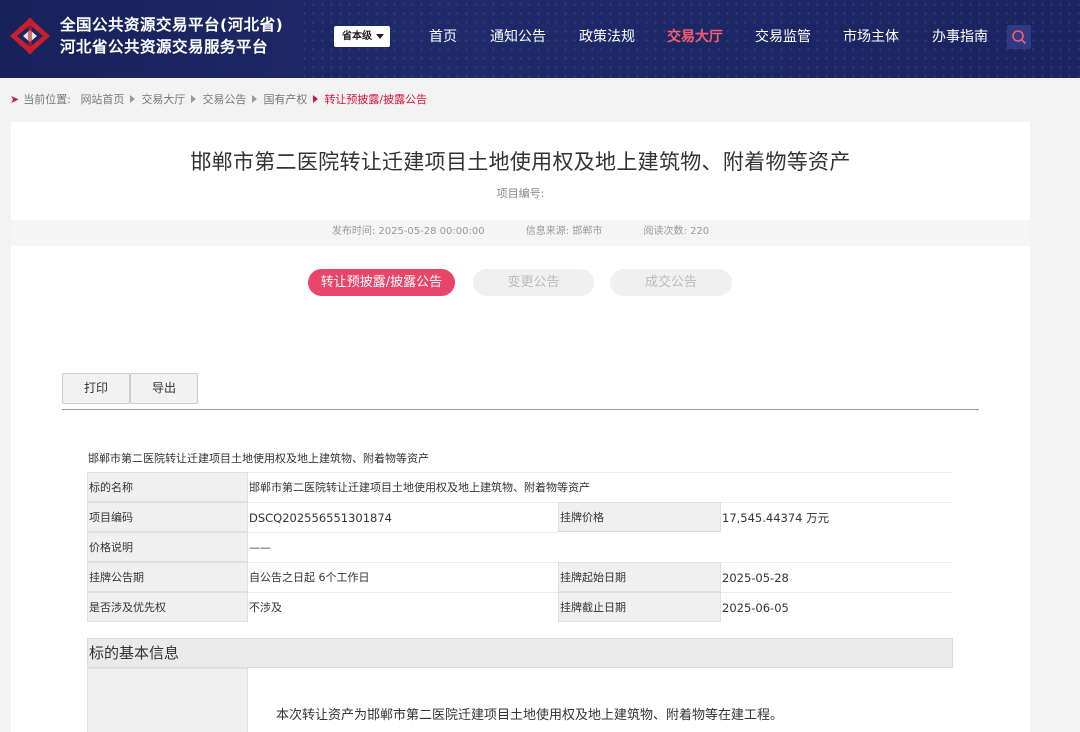  I want to click on nav-policies: 政策法规, so click(607, 37).